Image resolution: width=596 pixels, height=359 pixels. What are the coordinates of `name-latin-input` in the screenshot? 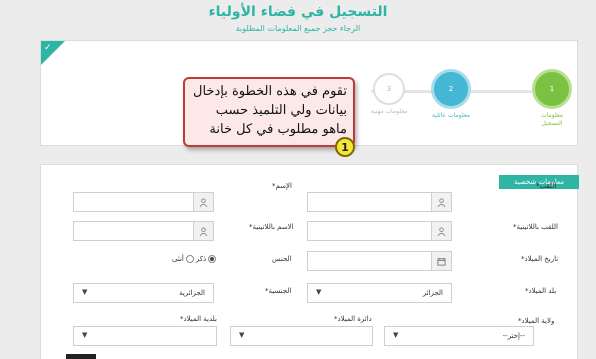 It's located at (143, 231).